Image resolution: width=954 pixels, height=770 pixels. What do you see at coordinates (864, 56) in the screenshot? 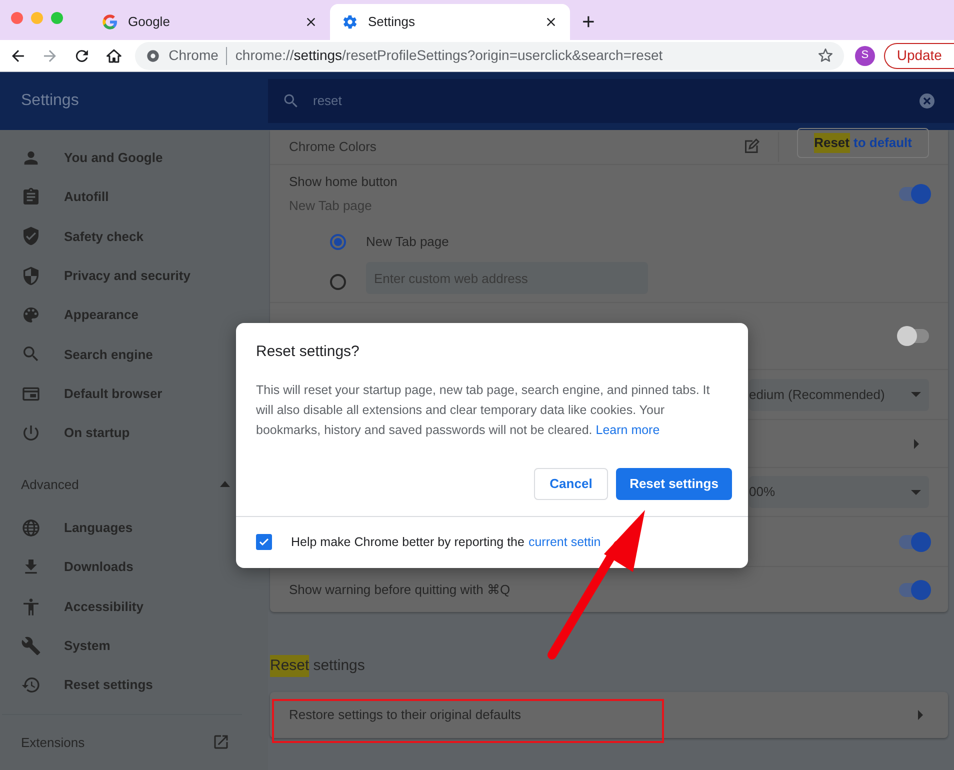
I see `profile-avatar: S` at bounding box center [864, 56].